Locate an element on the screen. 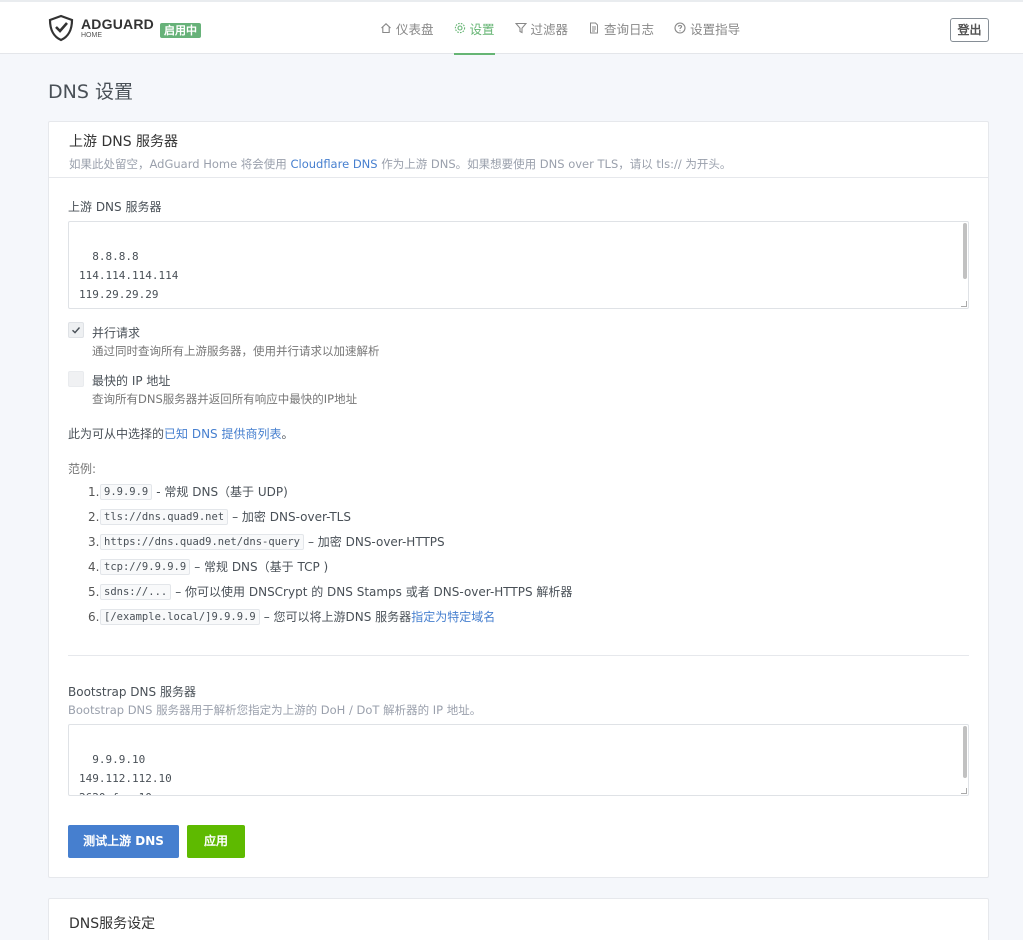  page-title: DNS 设置 is located at coordinates (90, 92).